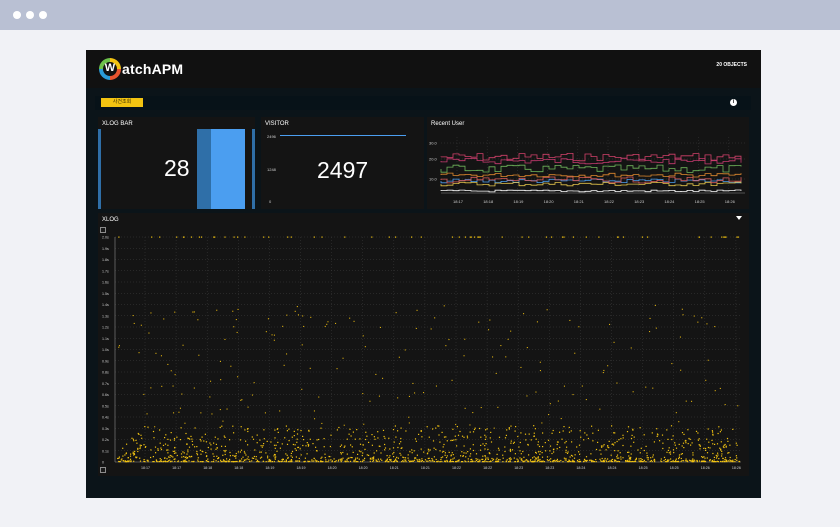 The width and height of the screenshot is (840, 527). What do you see at coordinates (105, 238) in the screenshot?
I see `y-tick-label: 2.0s` at bounding box center [105, 238].